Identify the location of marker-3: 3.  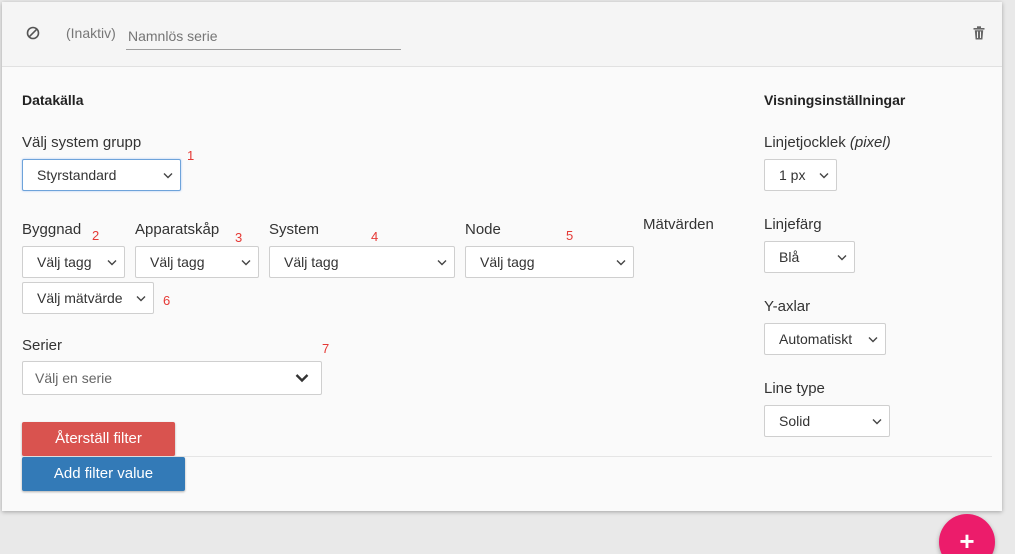
(239, 237).